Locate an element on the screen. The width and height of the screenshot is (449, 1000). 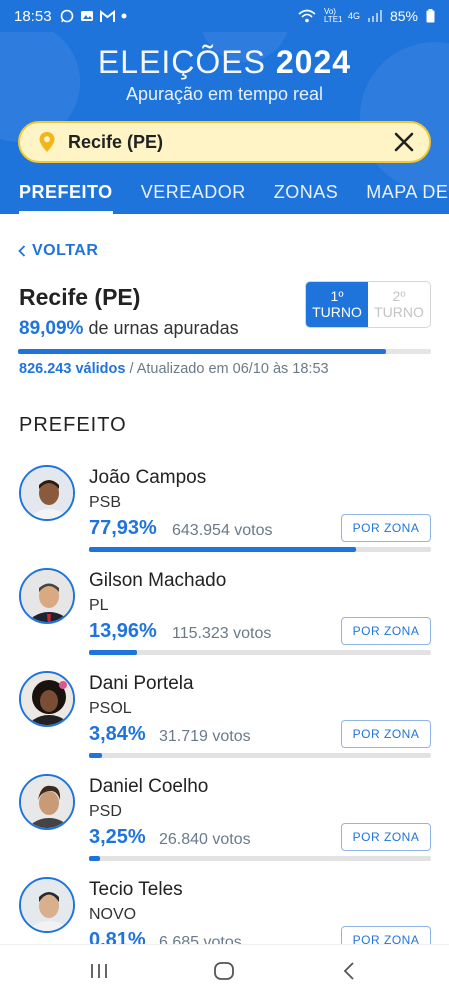
candidate-name: Daniel Coelho is located at coordinates (149, 786).